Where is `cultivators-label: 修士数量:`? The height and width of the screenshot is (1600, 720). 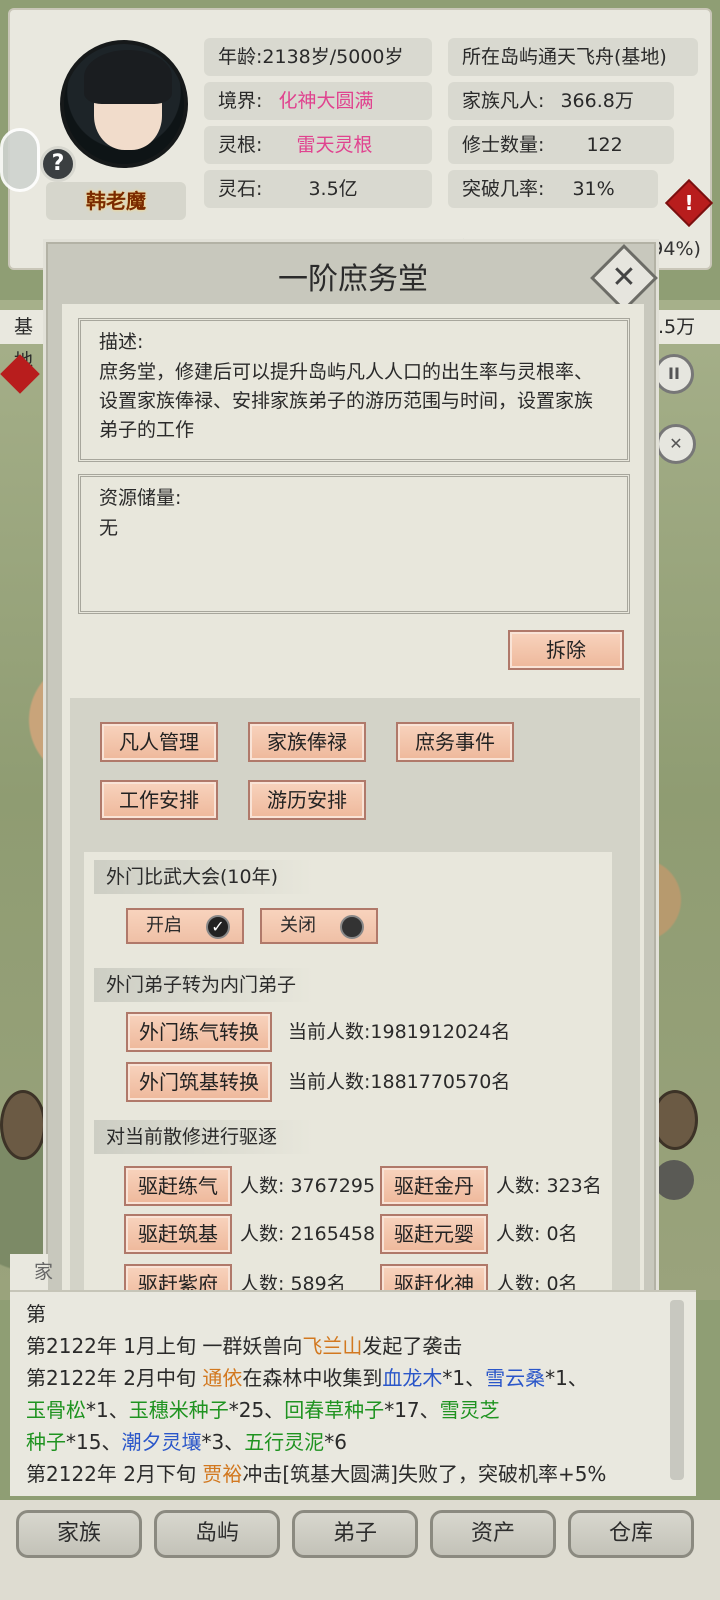
cultivators-label: 修士数量: is located at coordinates (503, 145).